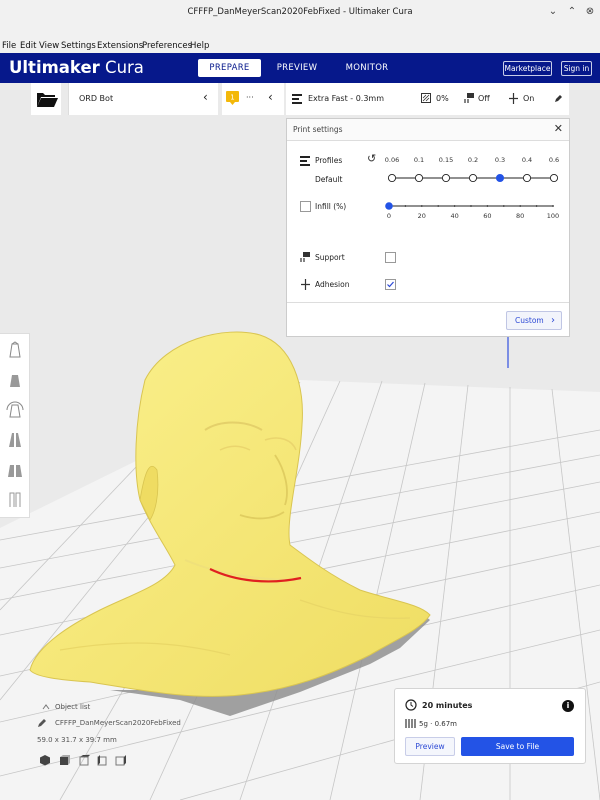  What do you see at coordinates (45, 760) in the screenshot?
I see `view-3d-icon` at bounding box center [45, 760].